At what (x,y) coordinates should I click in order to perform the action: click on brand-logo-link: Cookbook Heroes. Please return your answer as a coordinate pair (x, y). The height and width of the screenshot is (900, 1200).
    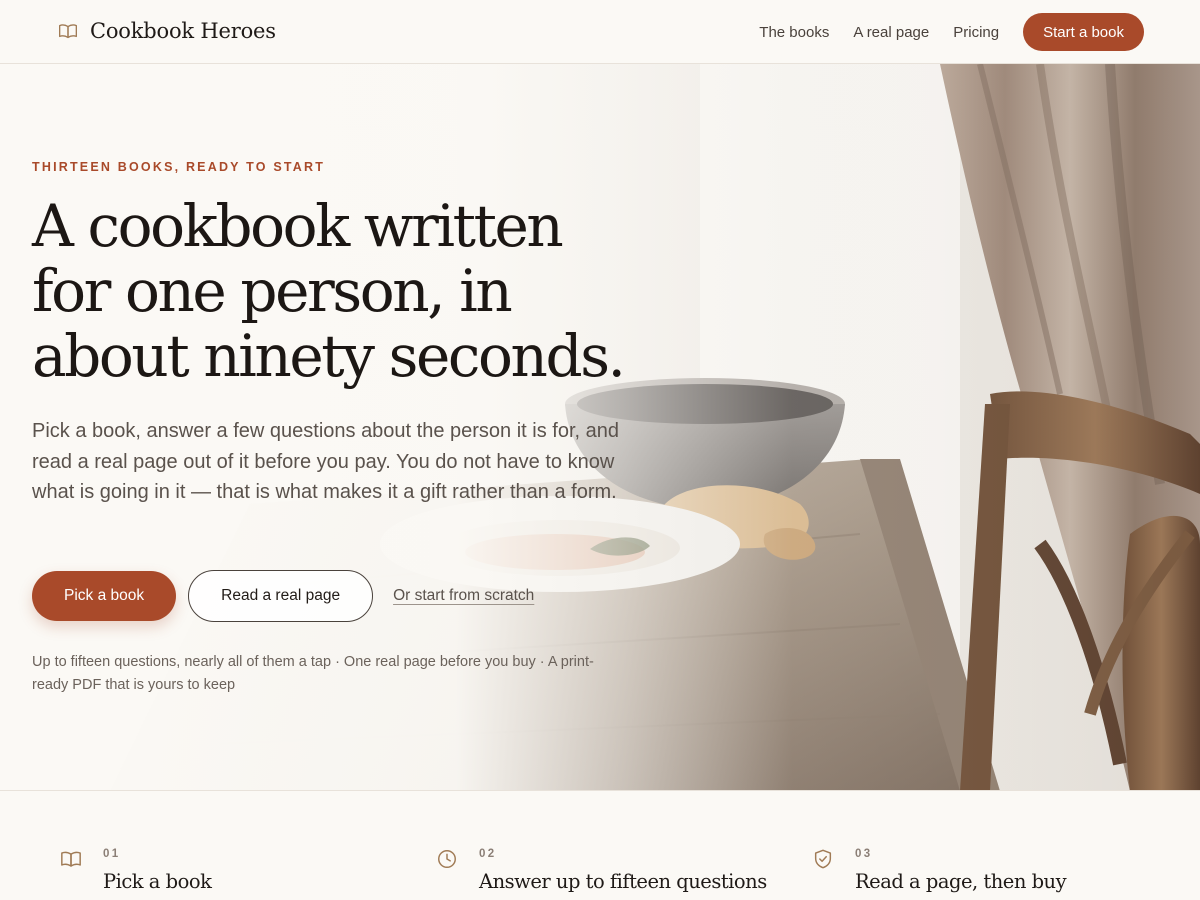
    Looking at the image, I should click on (167, 31).